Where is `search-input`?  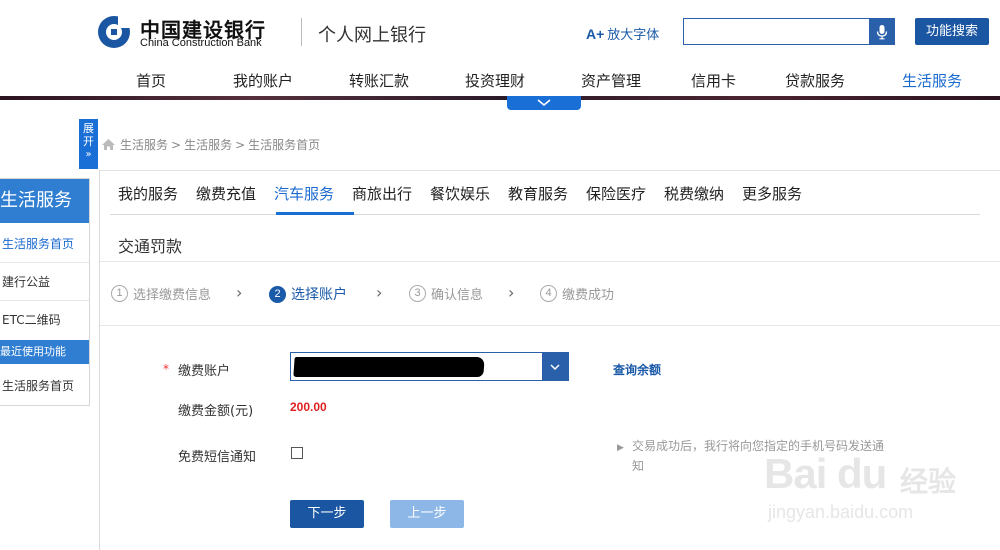
search-input is located at coordinates (776, 31).